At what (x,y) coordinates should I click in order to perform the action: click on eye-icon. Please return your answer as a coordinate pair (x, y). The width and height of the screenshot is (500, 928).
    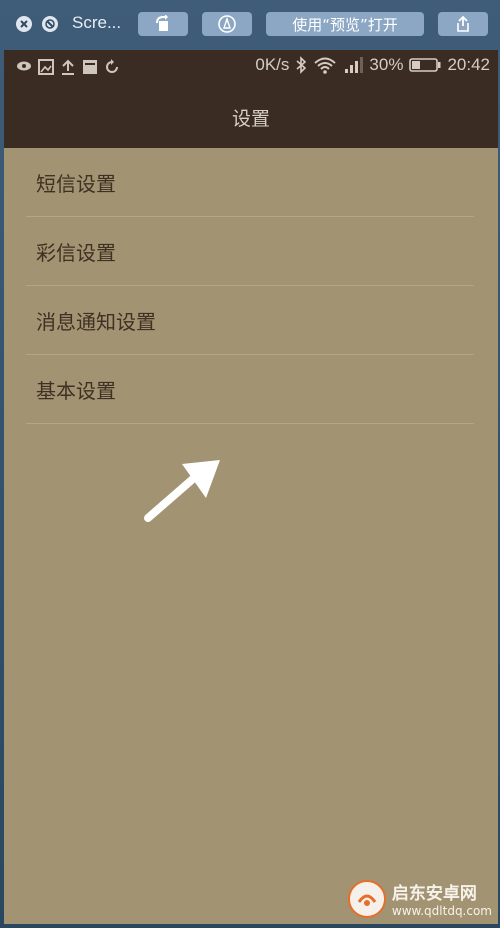
    Looking at the image, I should click on (24, 66).